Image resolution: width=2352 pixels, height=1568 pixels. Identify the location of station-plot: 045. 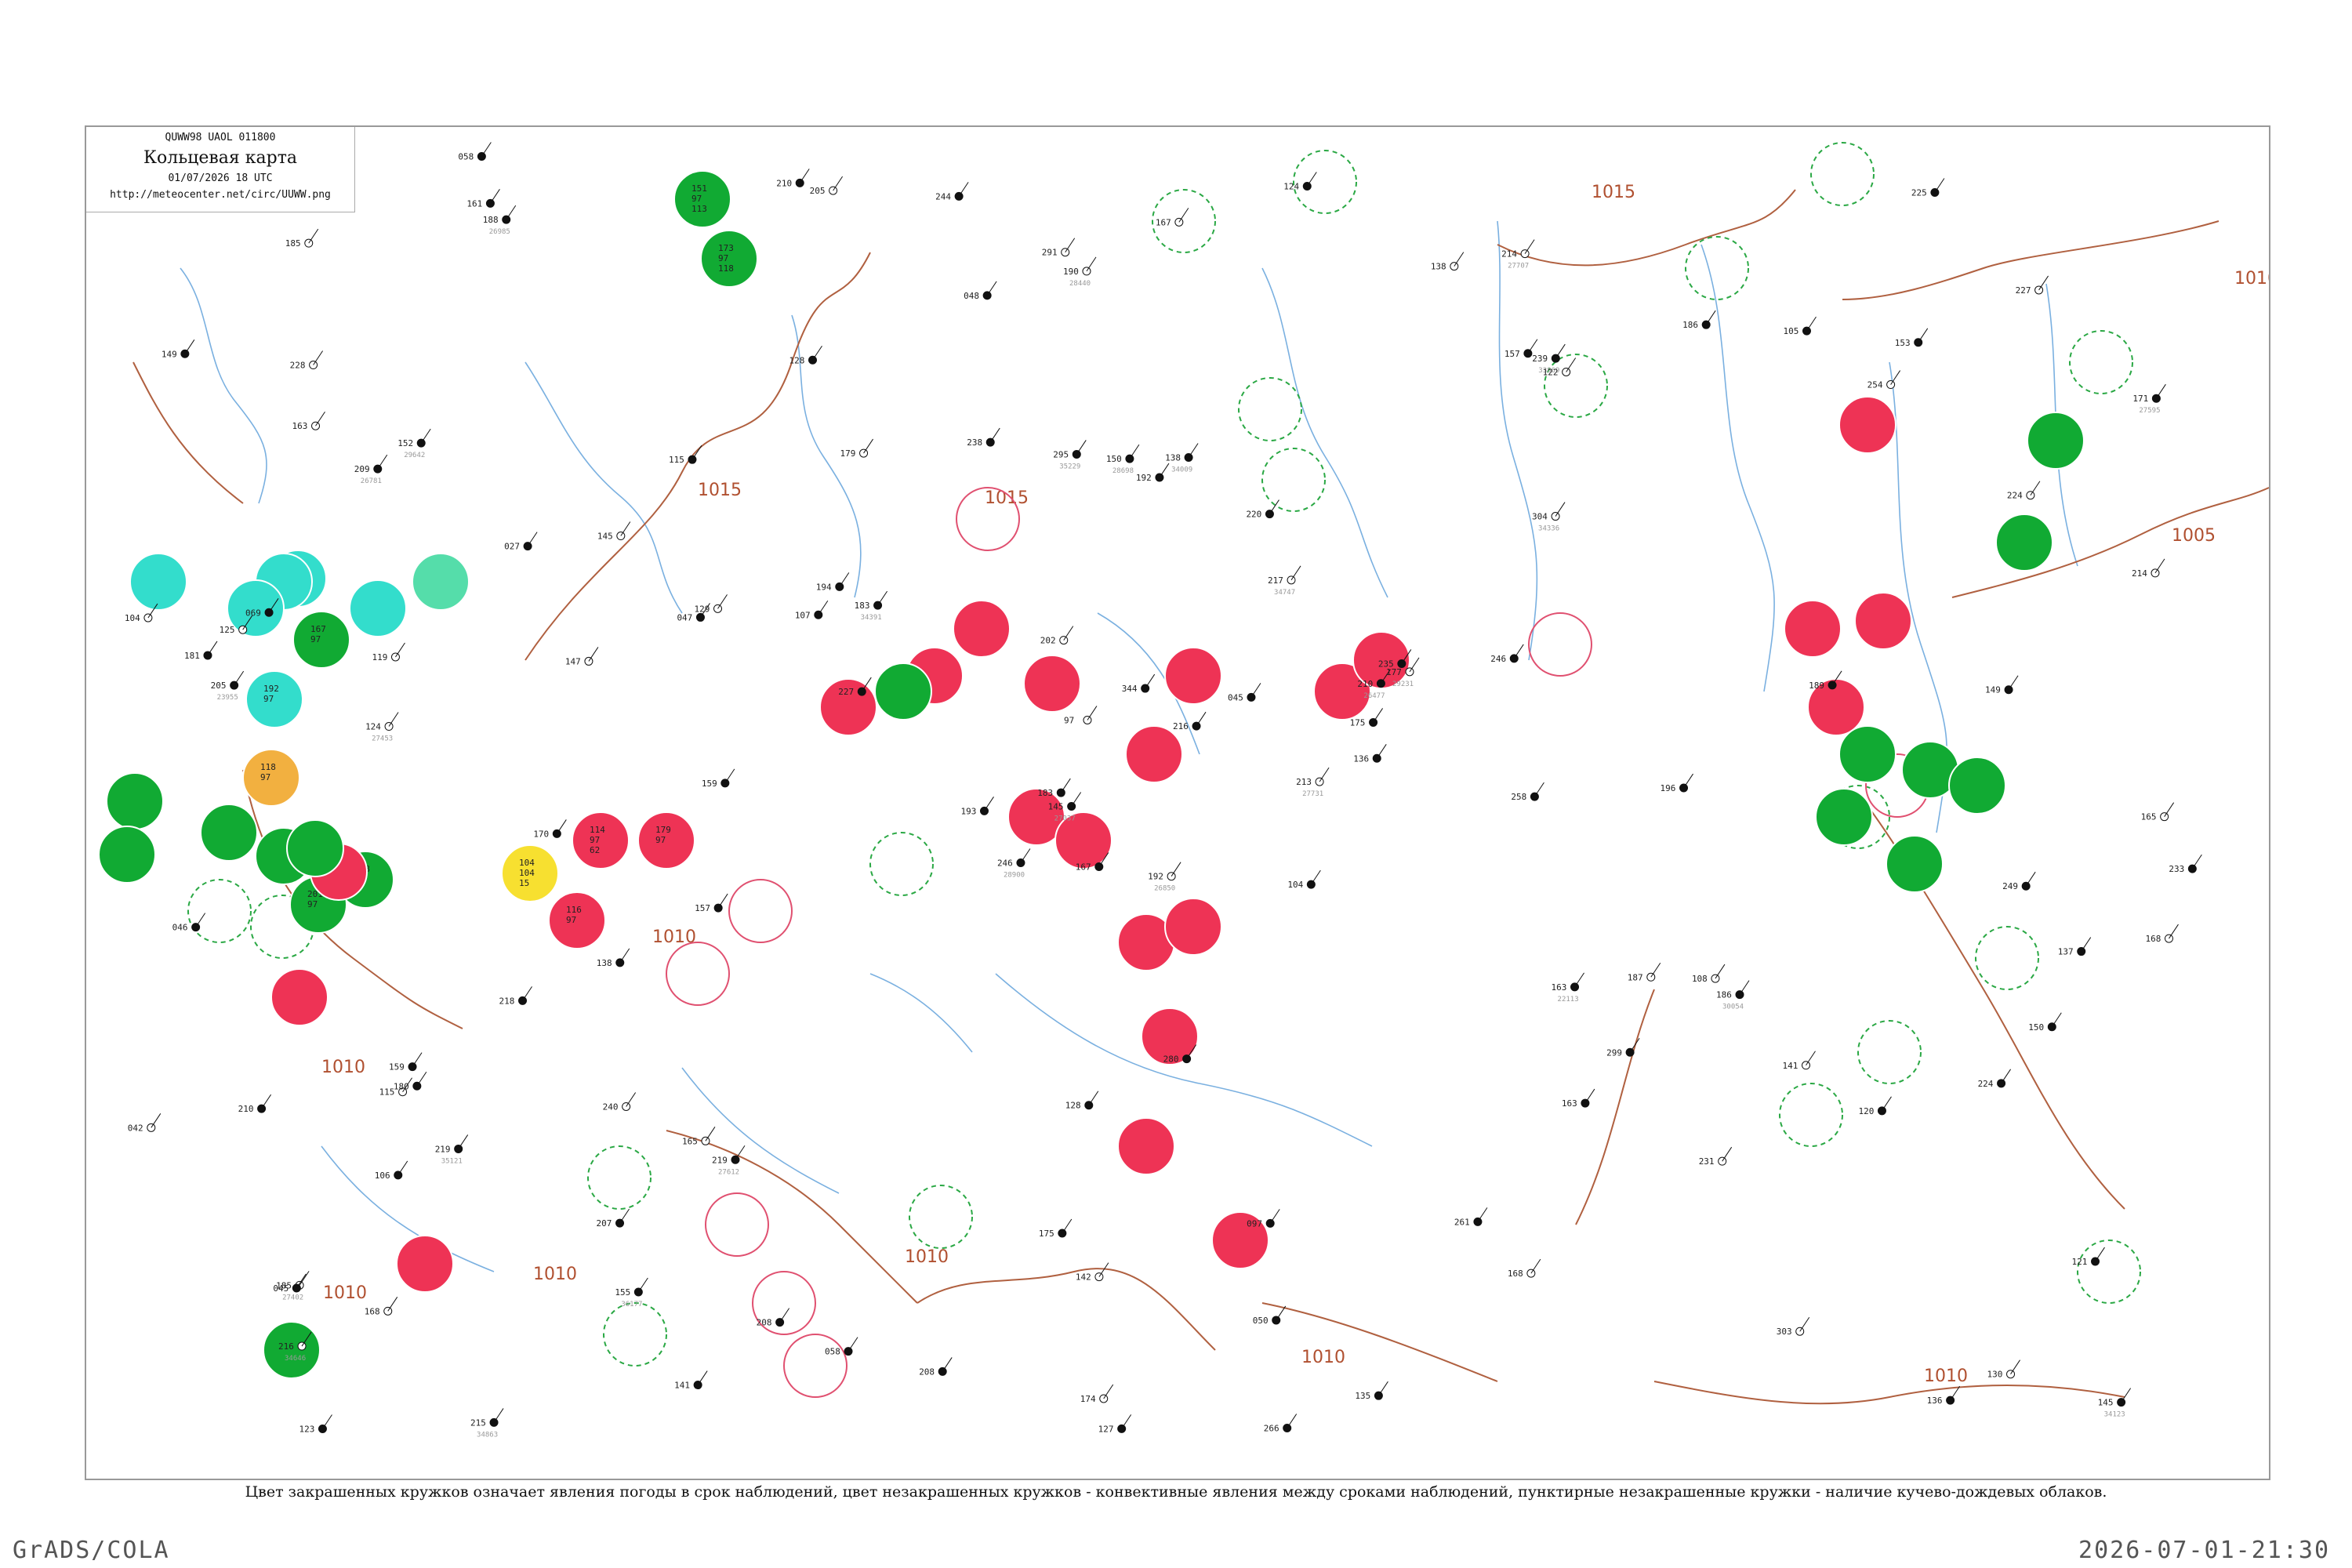
(1244, 692).